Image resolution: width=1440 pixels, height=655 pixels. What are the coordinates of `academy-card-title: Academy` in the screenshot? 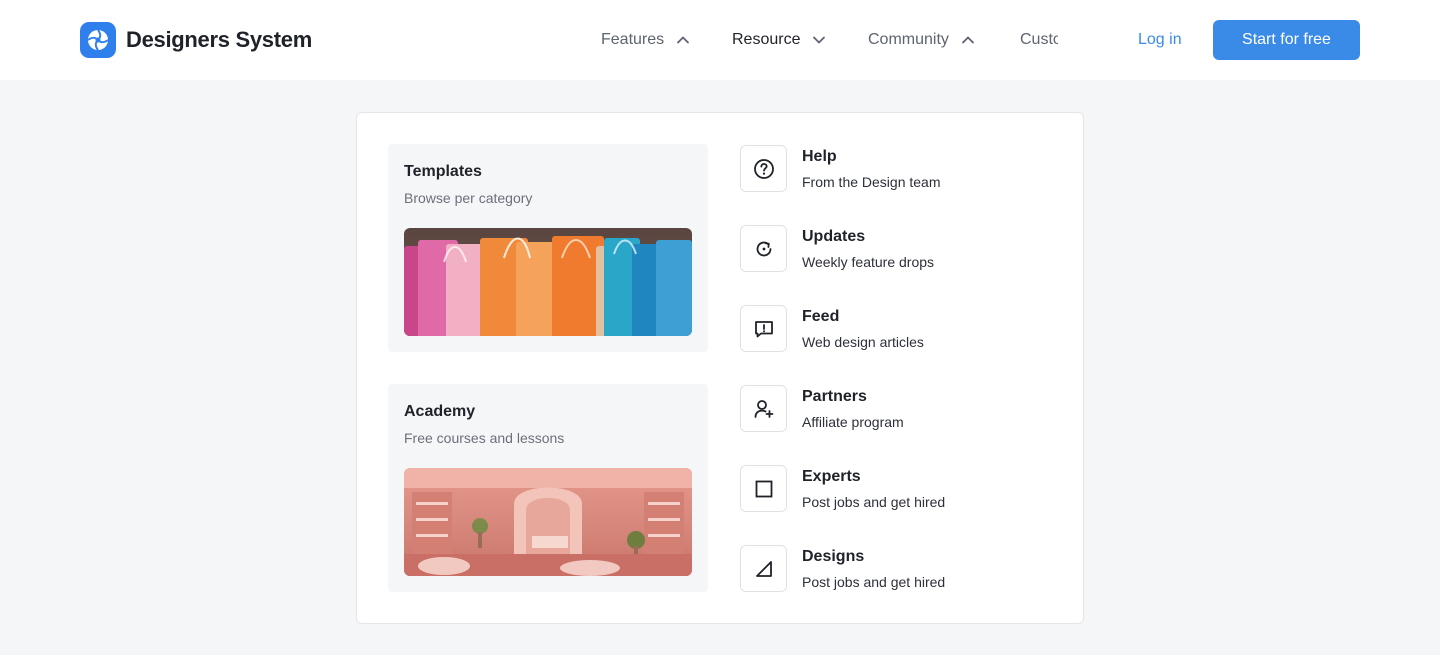 It's located at (440, 411).